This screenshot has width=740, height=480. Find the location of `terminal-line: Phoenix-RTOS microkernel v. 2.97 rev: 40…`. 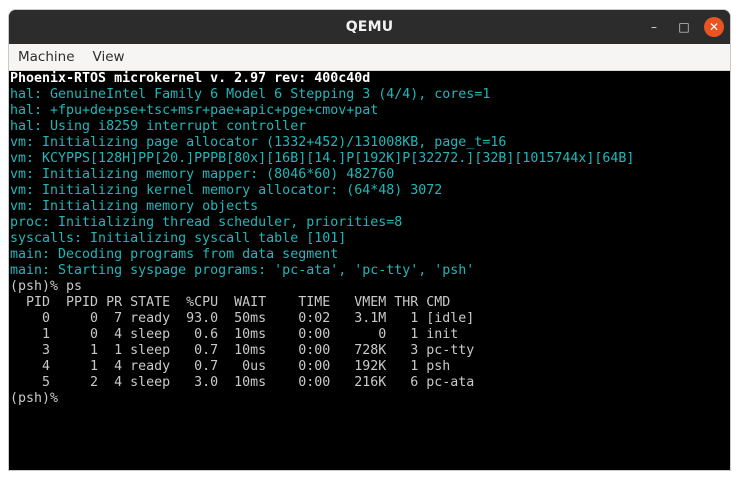

terminal-line: Phoenix-RTOS microkernel v. 2.97 rev: 40… is located at coordinates (190, 78).